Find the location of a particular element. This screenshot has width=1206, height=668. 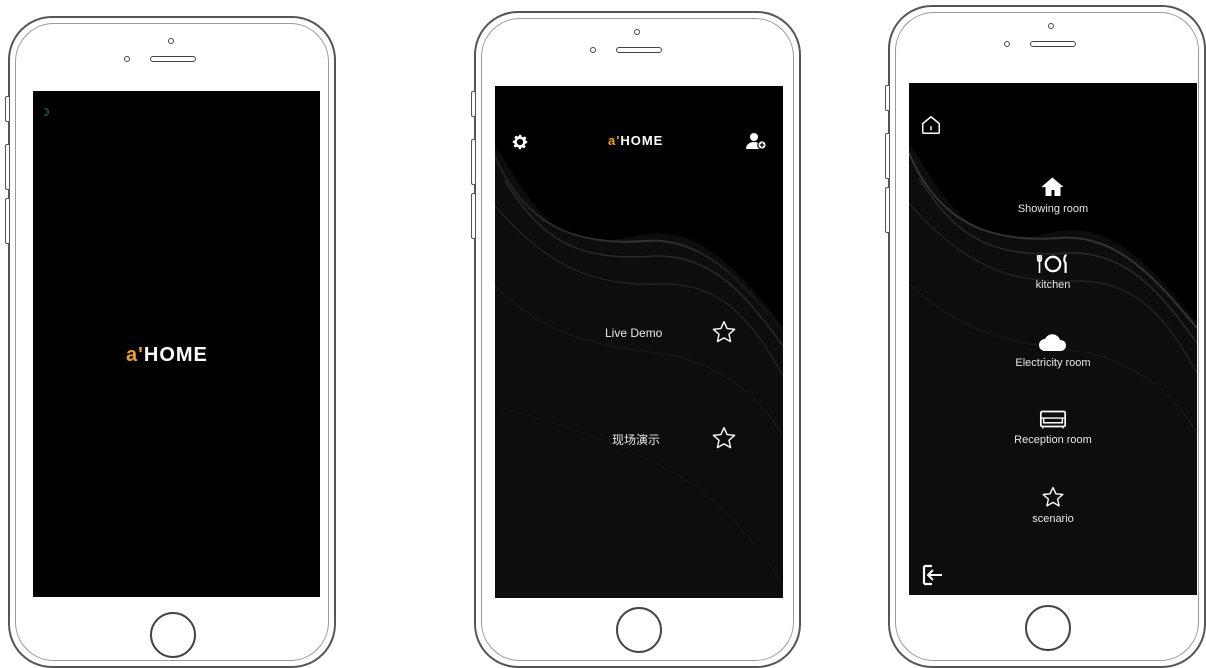

list-item-live-demo-cn: 现场演示 is located at coordinates (639, 438).